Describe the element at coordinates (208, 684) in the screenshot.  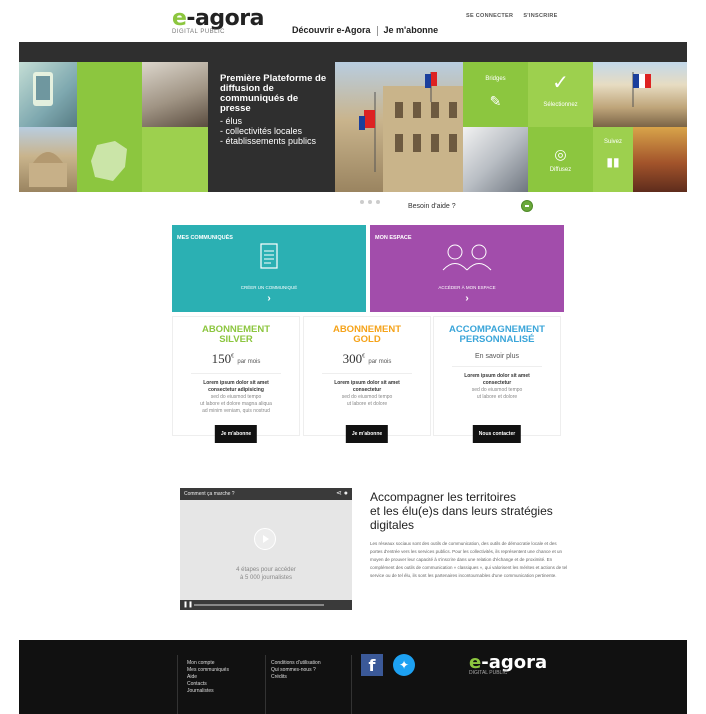
I see `footer-link: Contacts` at that location.